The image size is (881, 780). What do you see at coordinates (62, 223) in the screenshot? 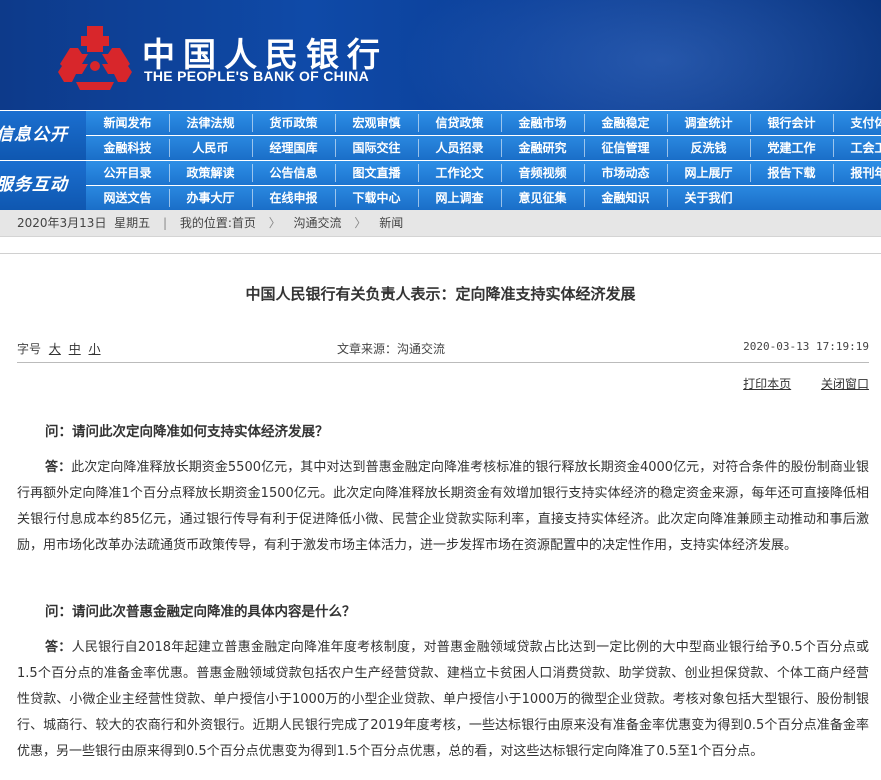
I see `current-date: 2020年3月13日` at bounding box center [62, 223].